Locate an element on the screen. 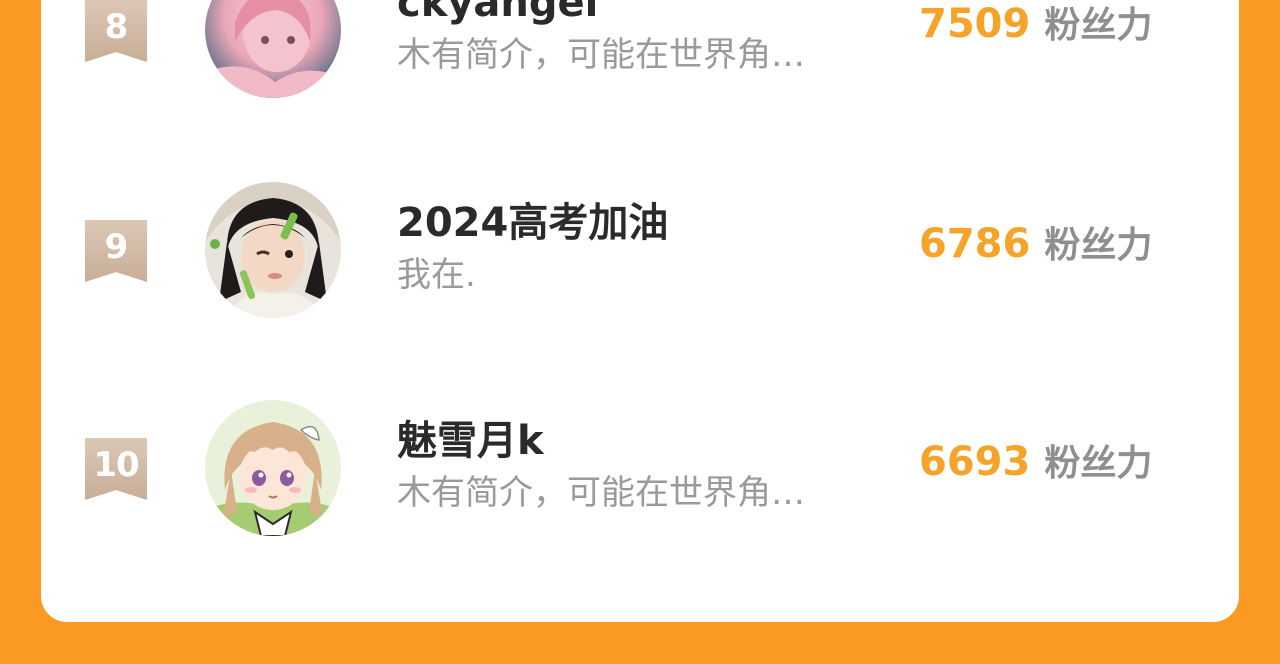  rank-number: 9 is located at coordinates (116, 247).